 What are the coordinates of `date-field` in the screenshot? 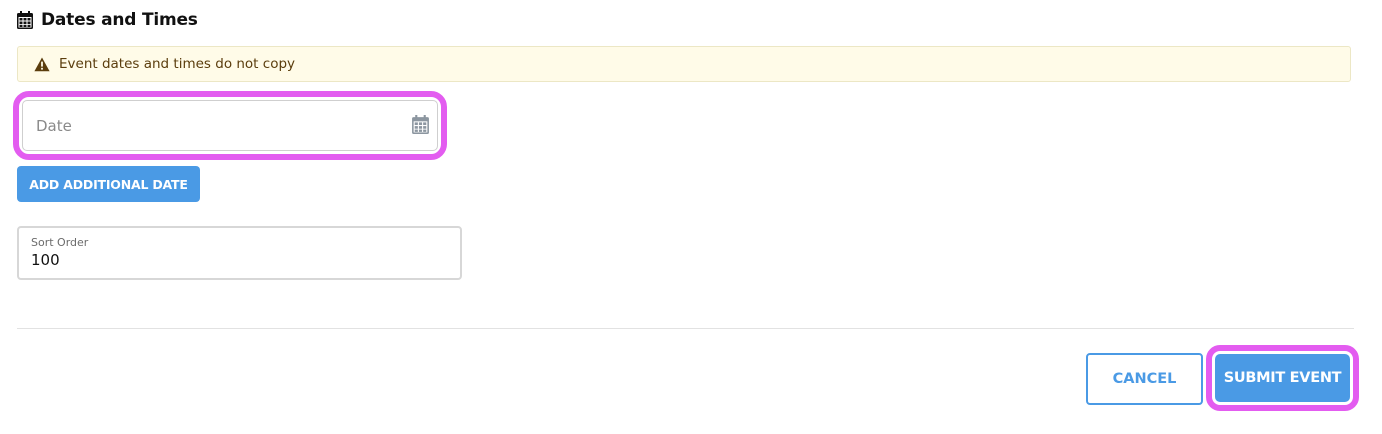 It's located at (230, 125).